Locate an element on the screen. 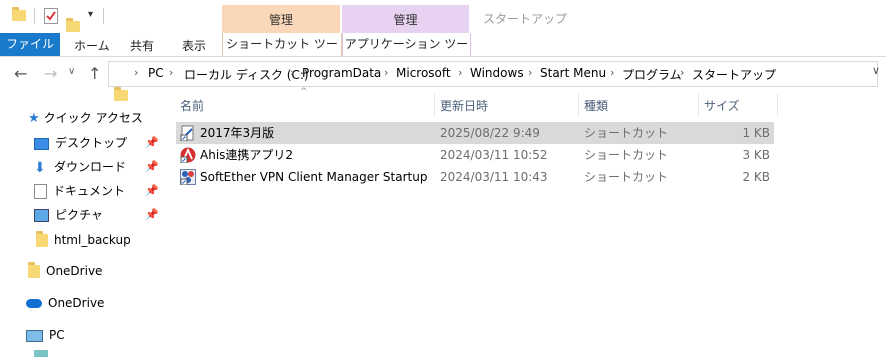 The image size is (886, 357). nav-pictures-label: ピクチャ is located at coordinates (79, 215).